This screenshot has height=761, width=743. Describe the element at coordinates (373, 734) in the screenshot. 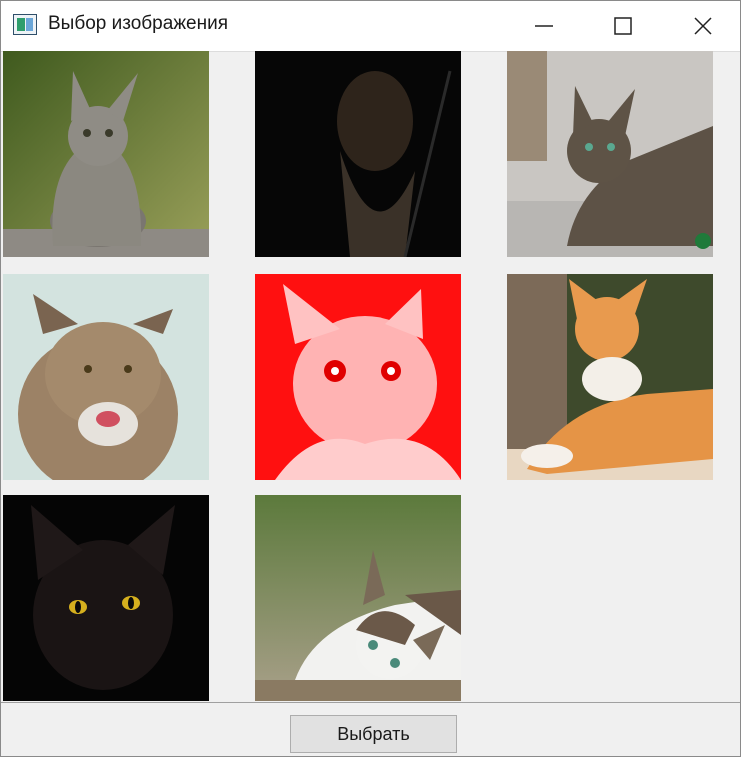

I see `select-button: Выбрать` at that location.